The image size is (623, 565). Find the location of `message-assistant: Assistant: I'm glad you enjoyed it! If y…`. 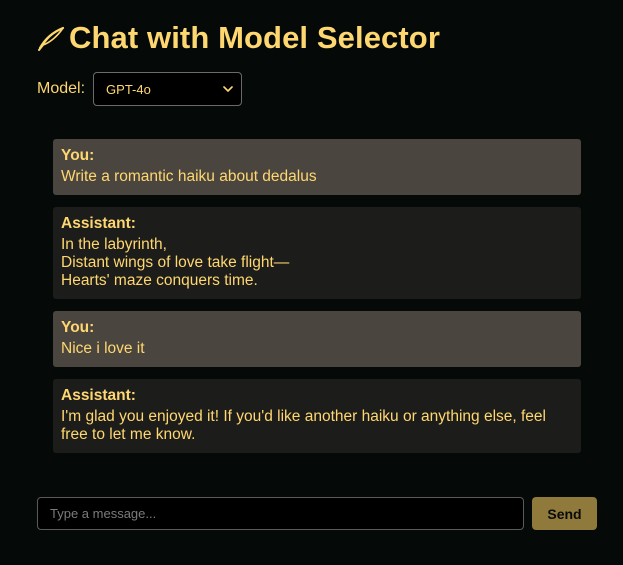

message-assistant: Assistant: I'm glad you enjoyed it! If y… is located at coordinates (317, 416).